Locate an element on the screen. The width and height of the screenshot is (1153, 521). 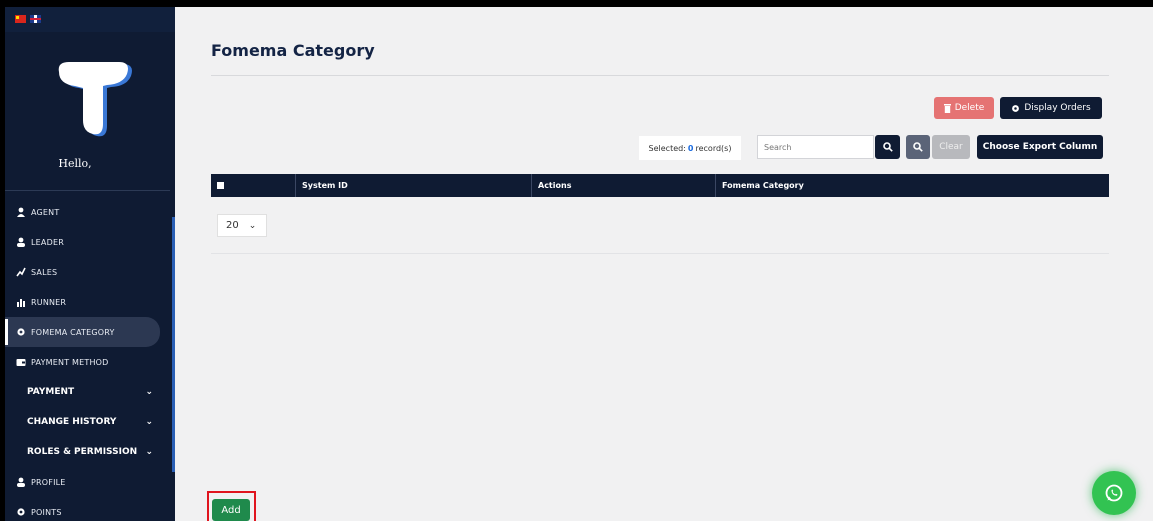
search-input is located at coordinates (815, 147).